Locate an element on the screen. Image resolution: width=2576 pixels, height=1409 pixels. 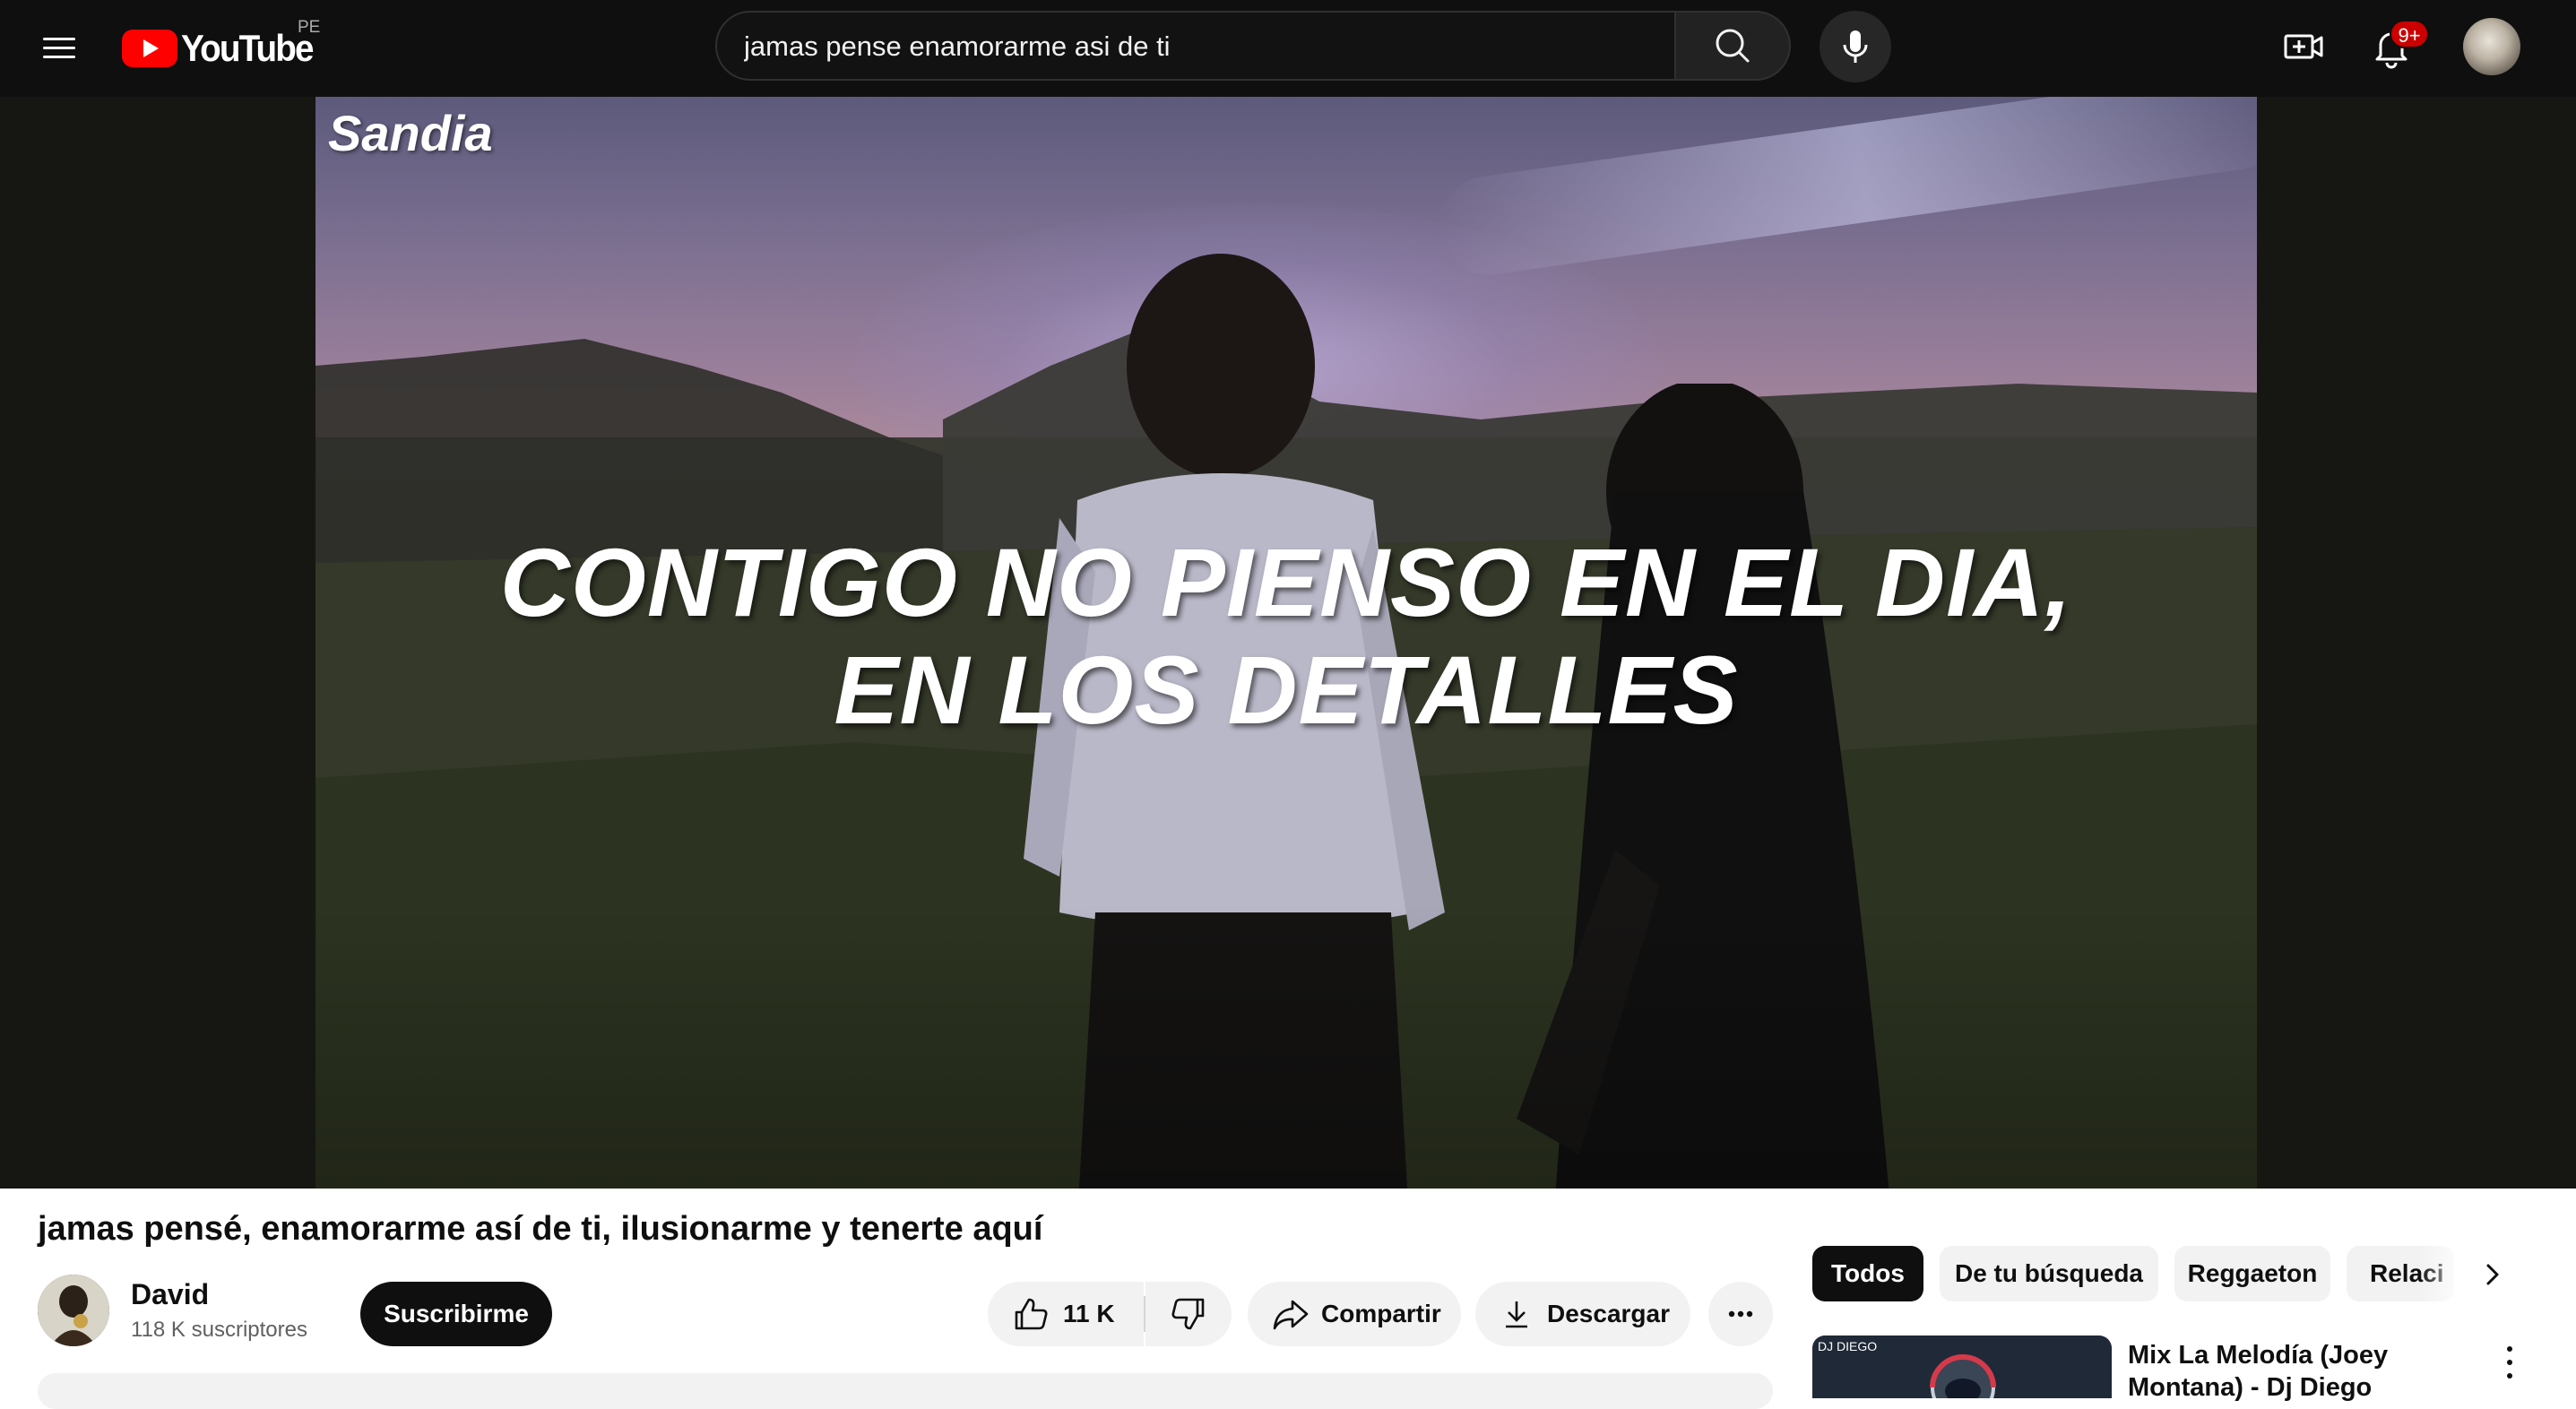
description-box is located at coordinates (905, 1391).